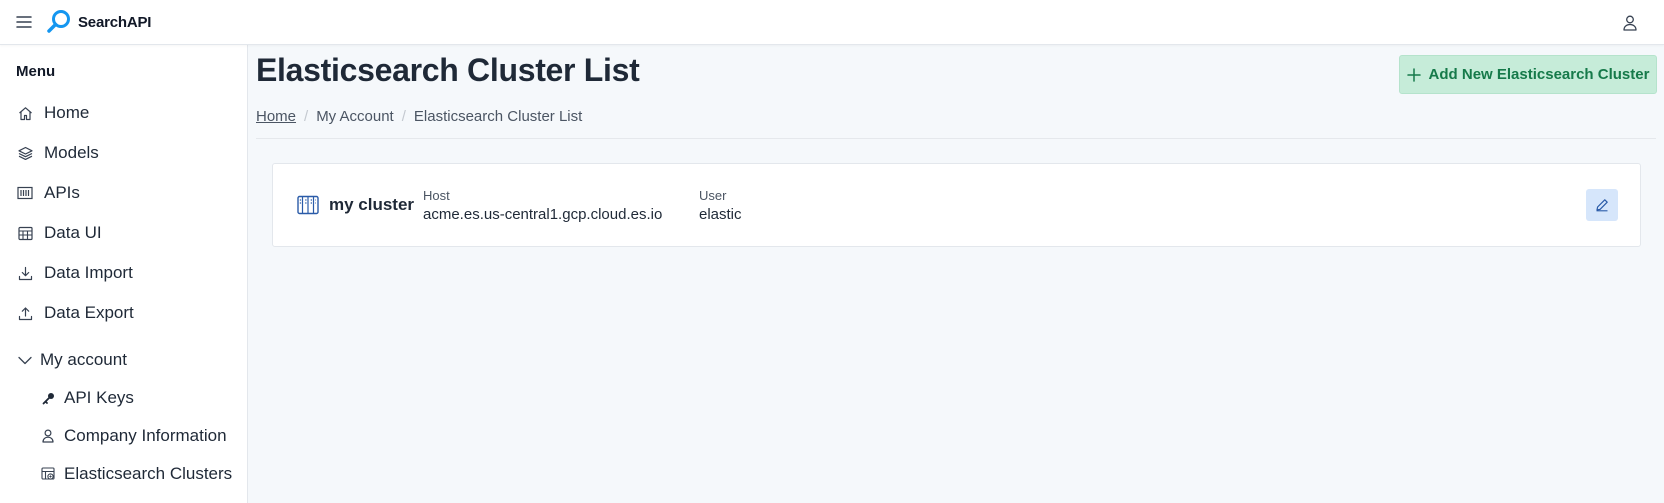 This screenshot has height=503, width=1664. I want to click on download-icon, so click(25, 273).